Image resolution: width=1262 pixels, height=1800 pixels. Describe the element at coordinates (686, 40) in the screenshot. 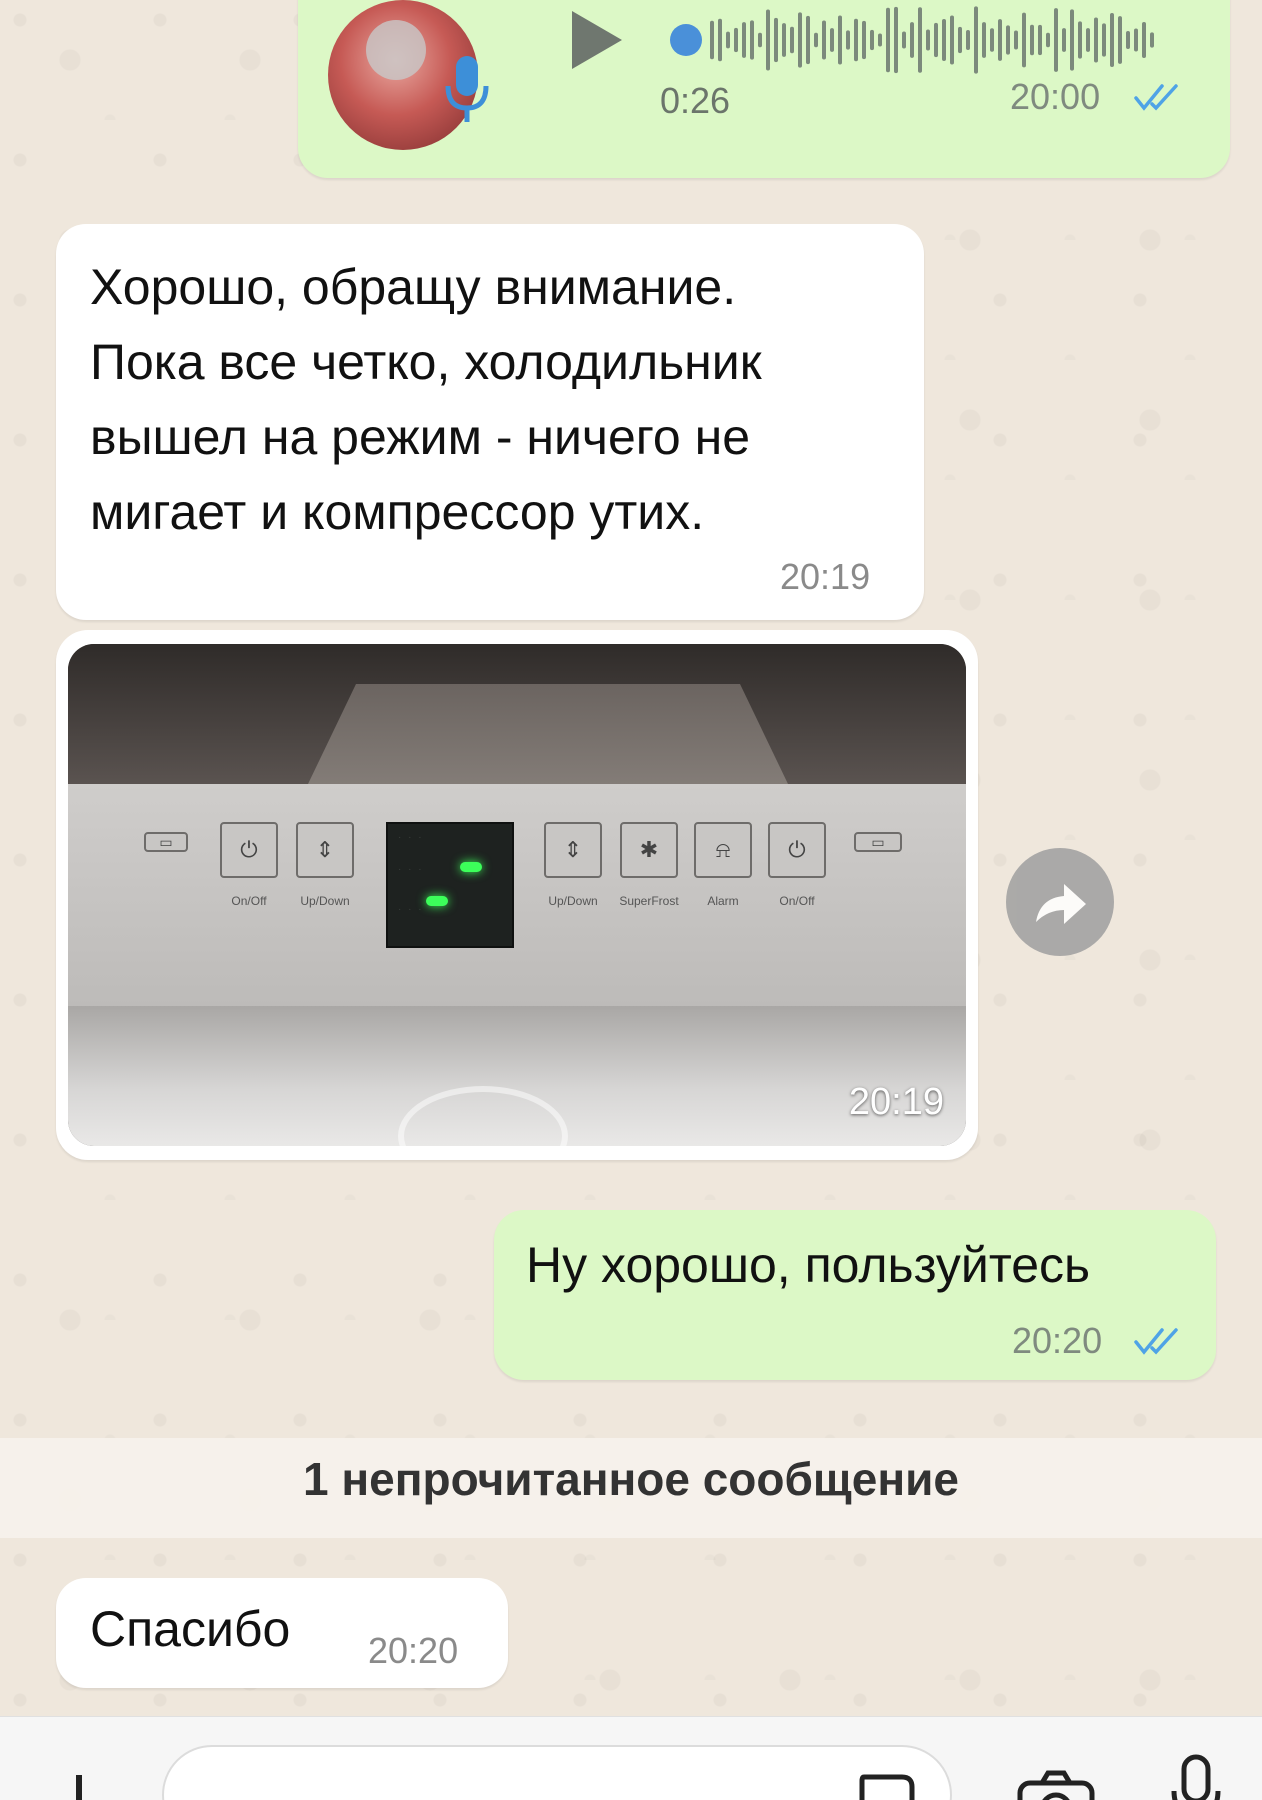

I see `playback-position-dot` at that location.